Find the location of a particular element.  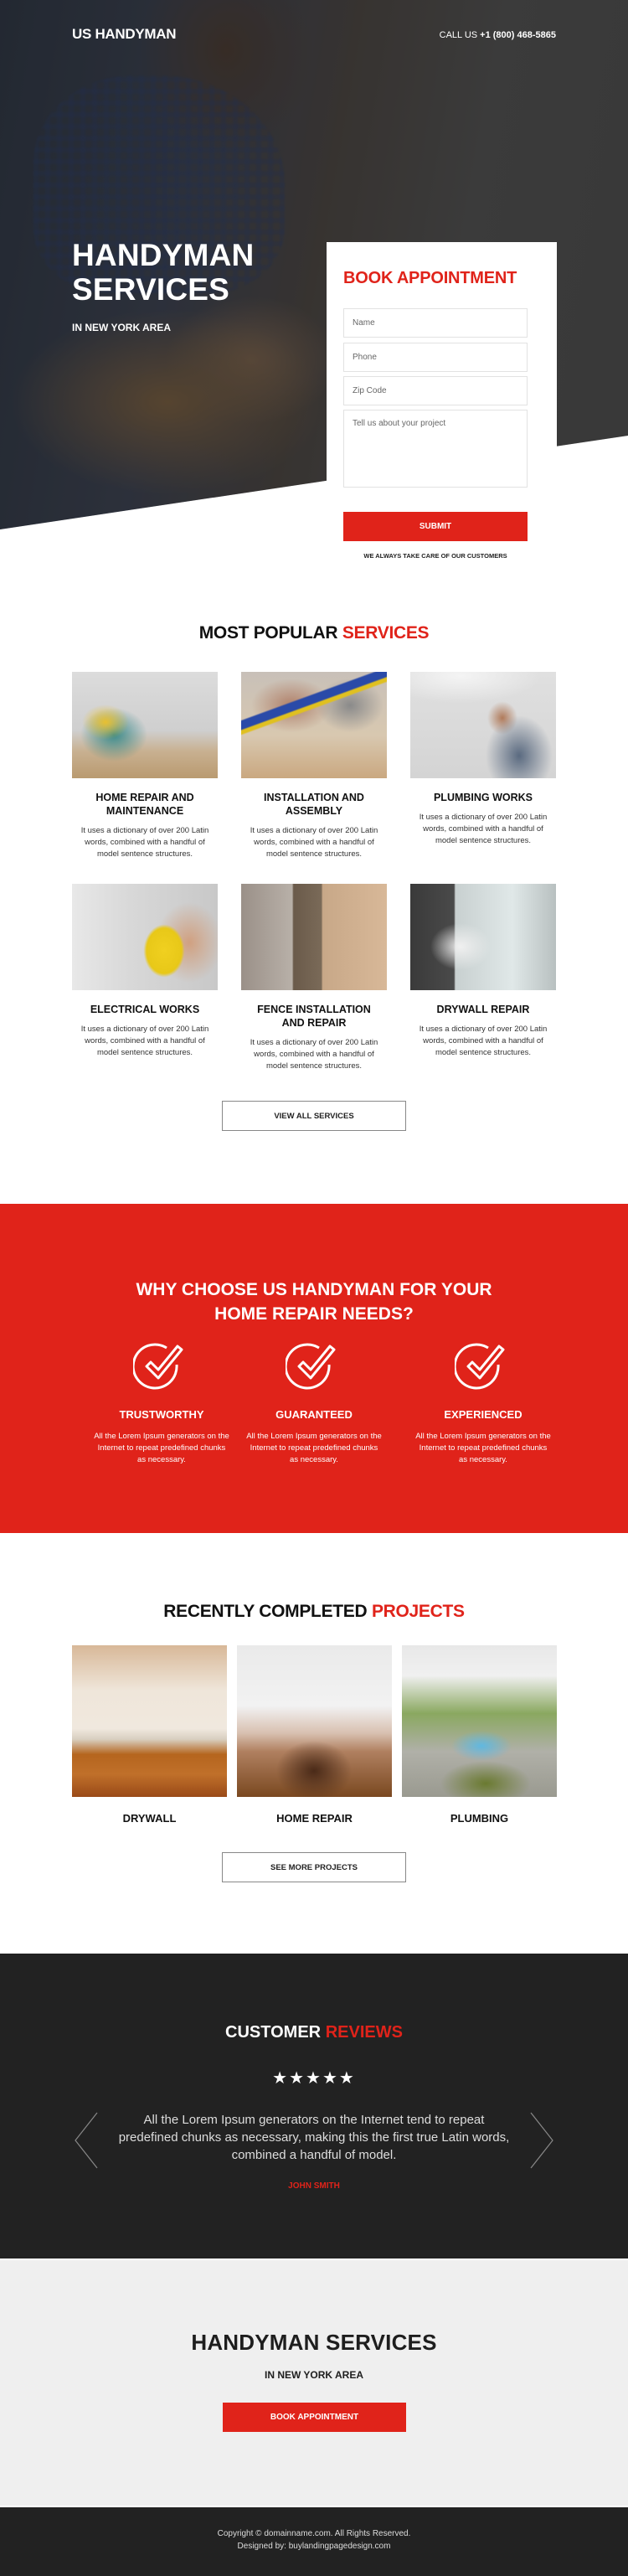

services-title: MOST POPULAR SERVICES is located at coordinates (314, 633).